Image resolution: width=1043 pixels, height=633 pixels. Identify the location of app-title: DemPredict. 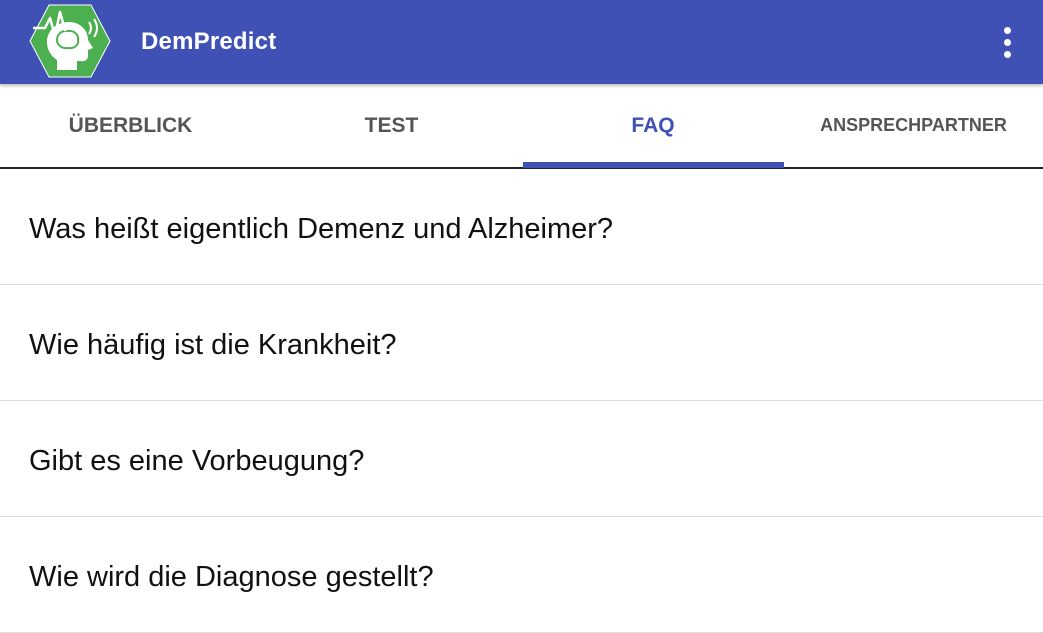
(209, 41).